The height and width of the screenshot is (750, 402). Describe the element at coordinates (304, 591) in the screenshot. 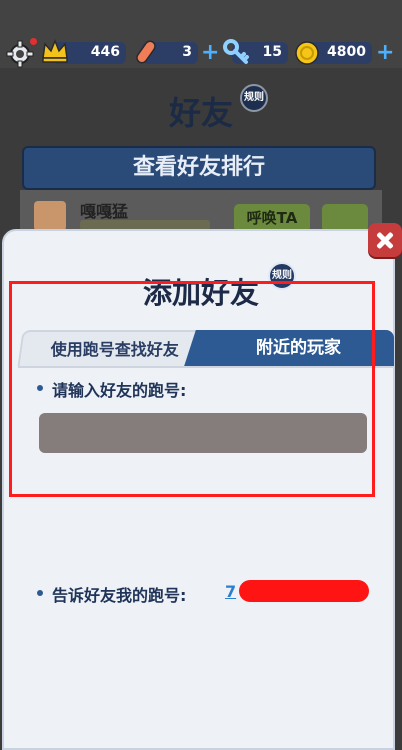

I see `redaction-mark` at that location.